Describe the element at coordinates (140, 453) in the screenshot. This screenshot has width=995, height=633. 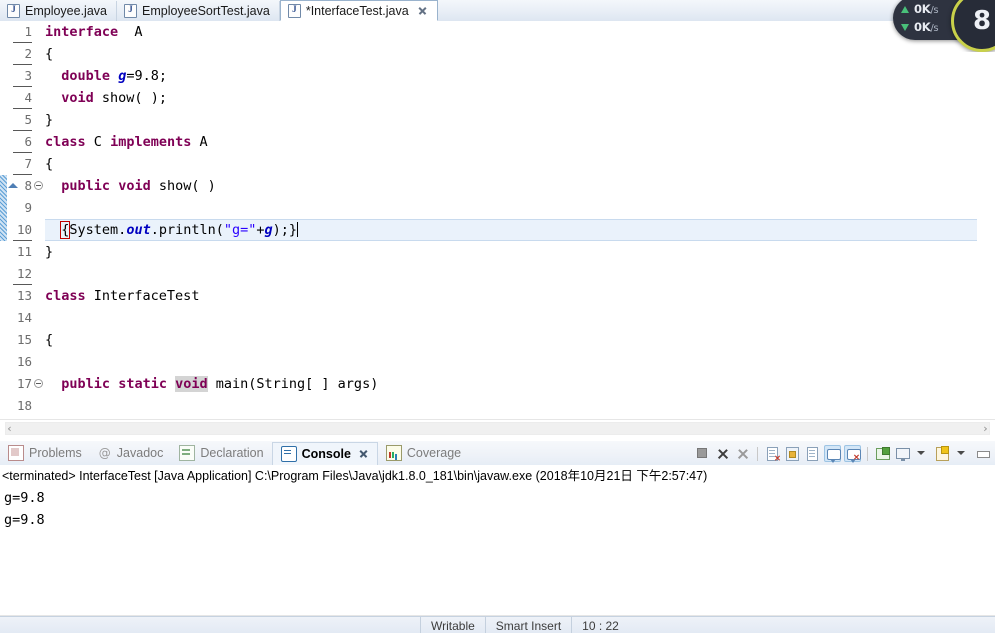
I see `panel-tab-label: Javadoc` at that location.